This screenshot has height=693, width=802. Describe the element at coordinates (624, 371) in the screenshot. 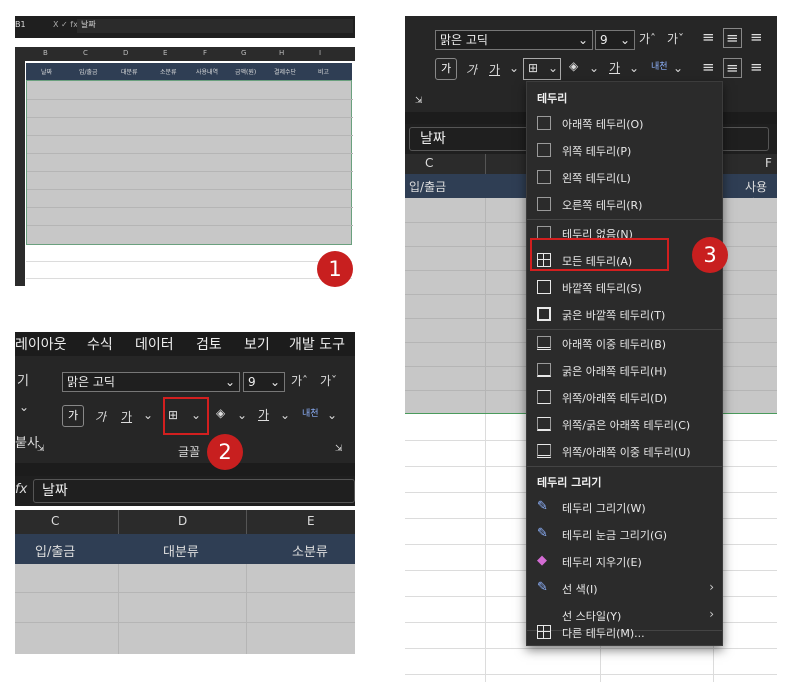

I see `menu-item-thick-bottom-border: 굵은 아래쪽 테두리(H)` at that location.